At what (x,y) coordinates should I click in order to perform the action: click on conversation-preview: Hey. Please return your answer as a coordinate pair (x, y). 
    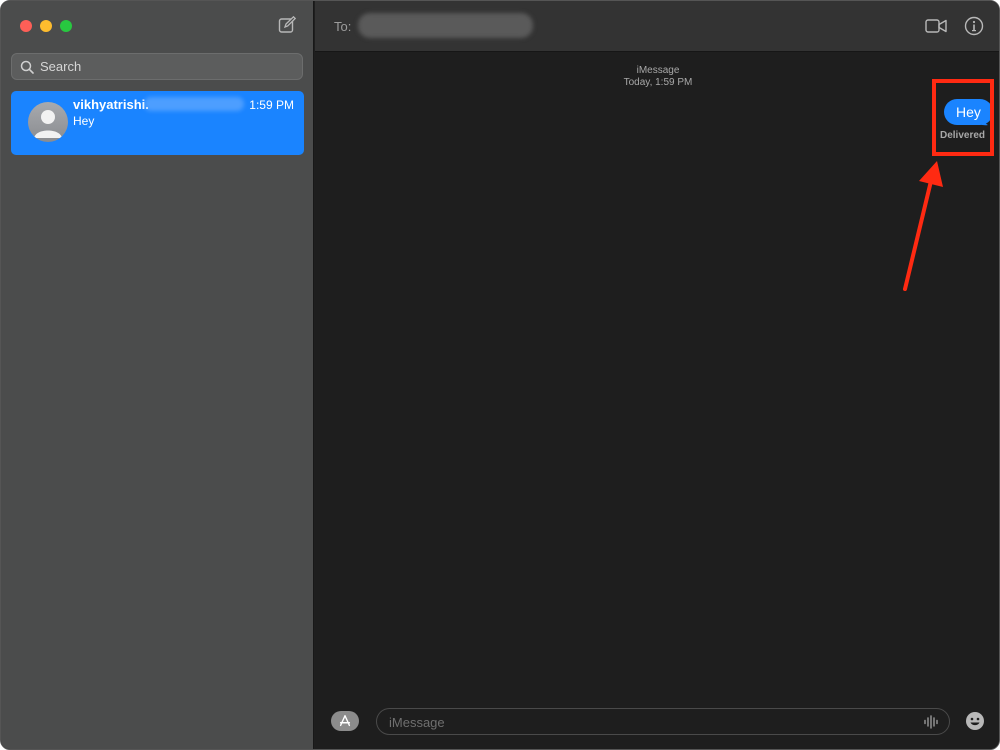
    Looking at the image, I should click on (84, 121).